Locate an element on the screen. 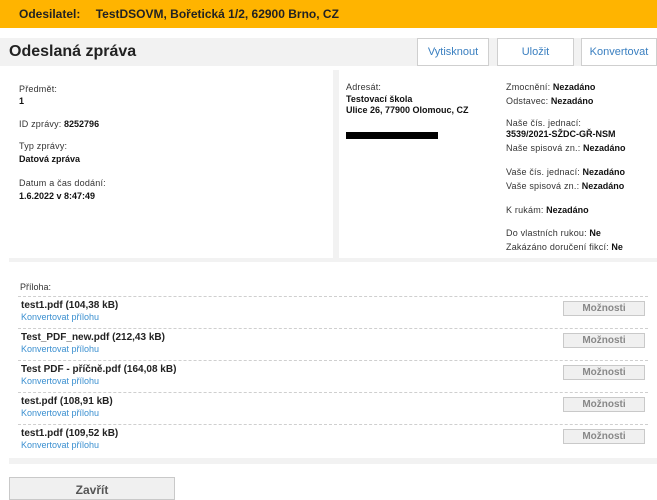 This screenshot has height=500, width=657. message-id: ID zprávy: 8252796 is located at coordinates (59, 124).